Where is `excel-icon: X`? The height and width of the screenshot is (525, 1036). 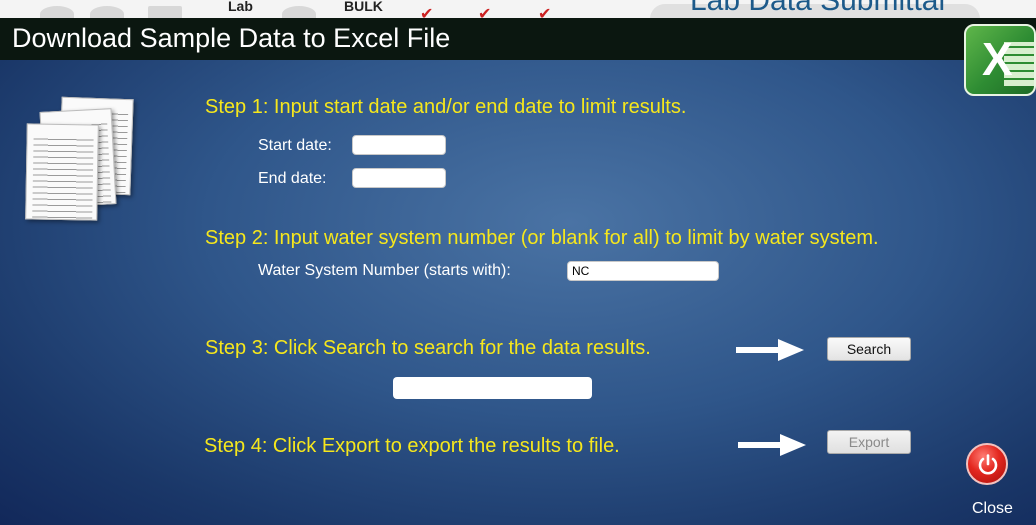
excel-icon: X is located at coordinates (1000, 60).